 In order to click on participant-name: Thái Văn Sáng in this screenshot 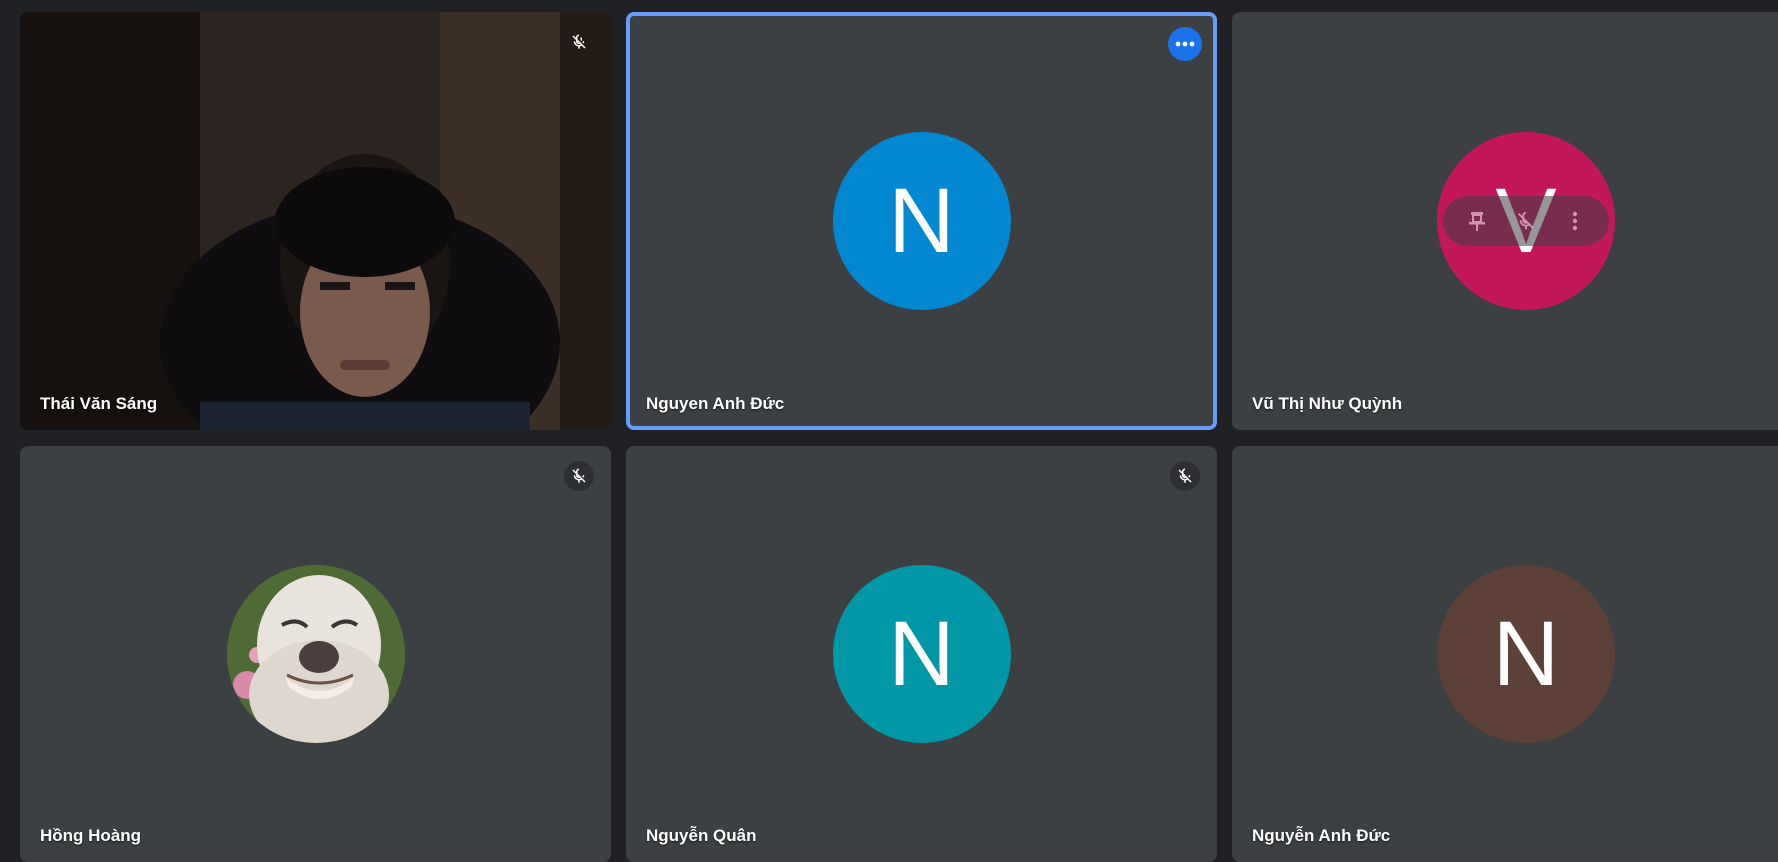, I will do `click(99, 403)`.